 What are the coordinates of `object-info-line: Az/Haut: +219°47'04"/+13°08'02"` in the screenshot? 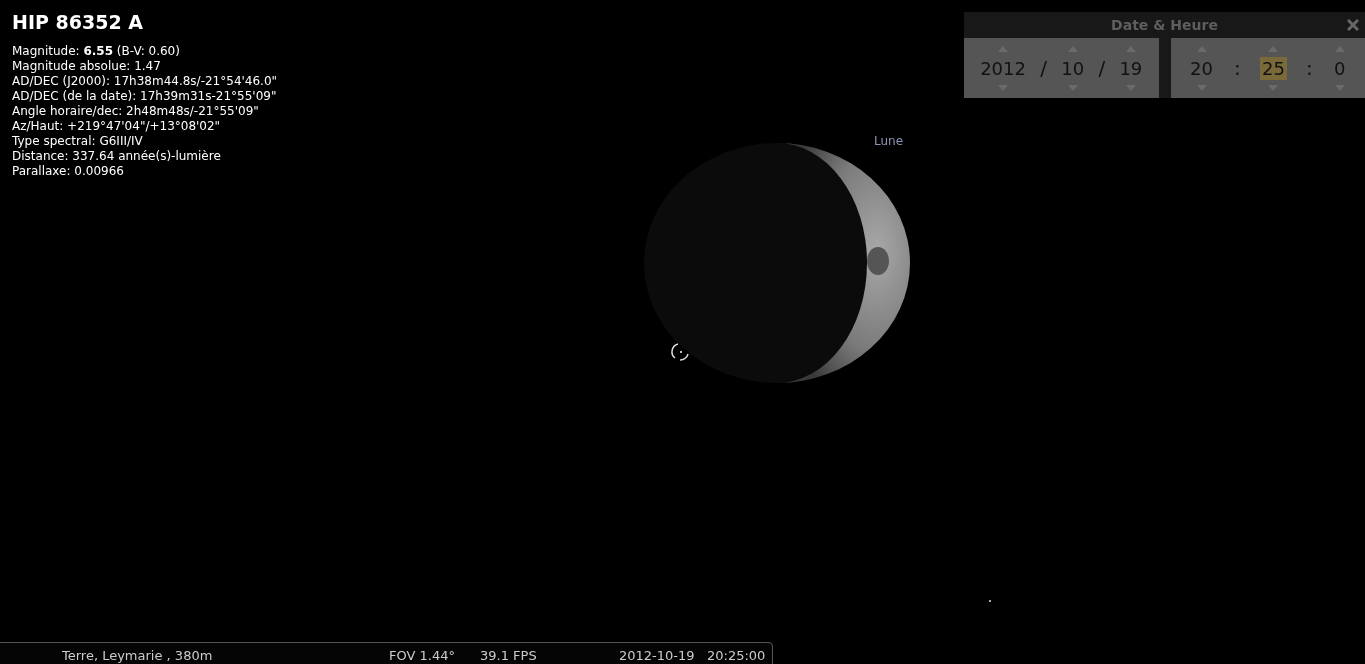 It's located at (117, 126).